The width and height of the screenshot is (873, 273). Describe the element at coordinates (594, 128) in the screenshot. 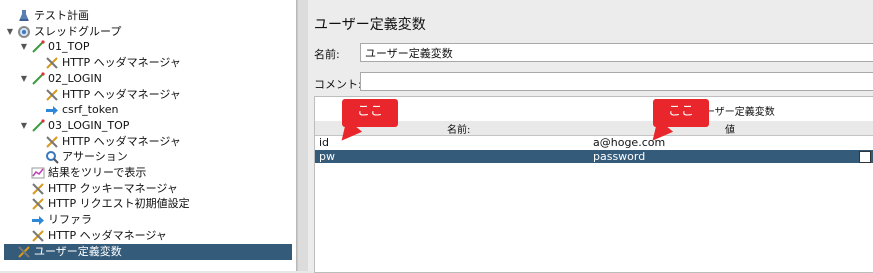

I see `table-header: 名前: 値` at that location.